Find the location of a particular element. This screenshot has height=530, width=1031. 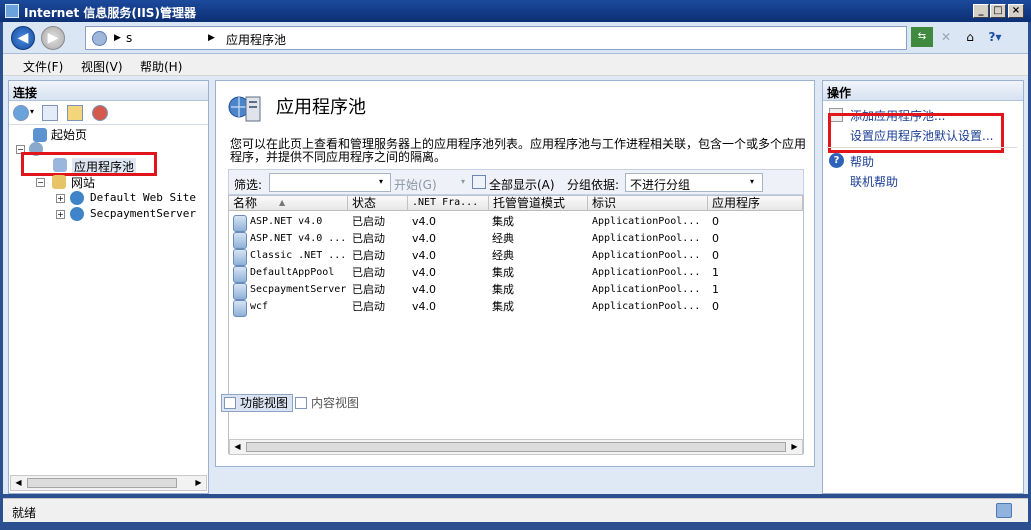

group-by-value: 不进行分组 is located at coordinates (660, 185).